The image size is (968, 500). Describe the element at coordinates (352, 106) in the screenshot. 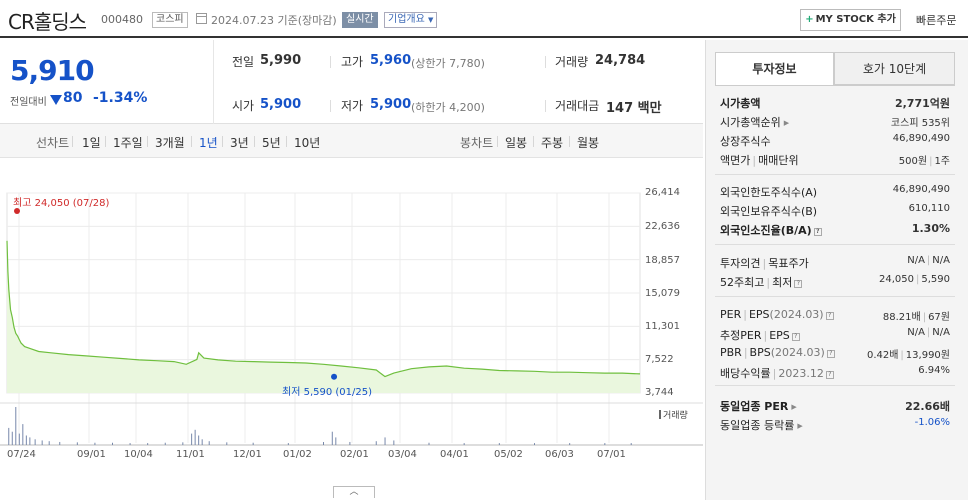

I see `low-label: 저가` at that location.